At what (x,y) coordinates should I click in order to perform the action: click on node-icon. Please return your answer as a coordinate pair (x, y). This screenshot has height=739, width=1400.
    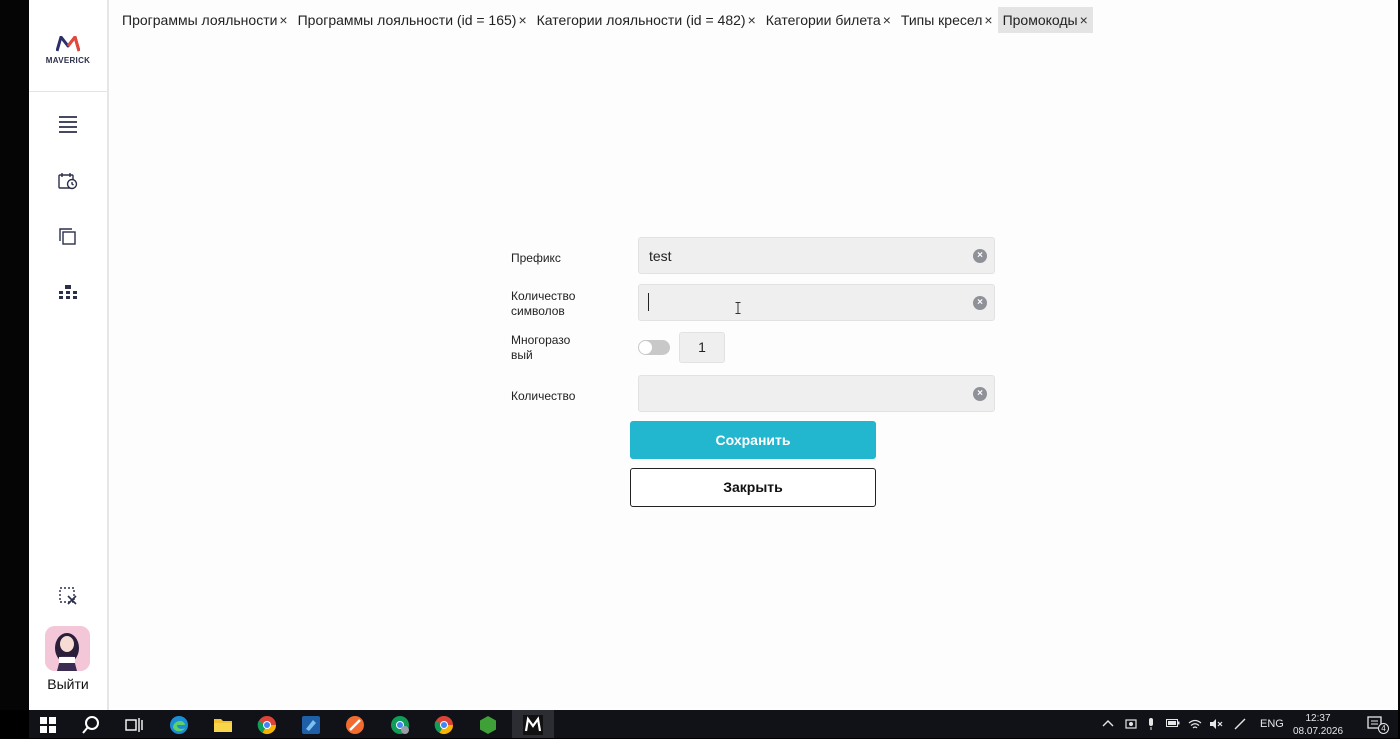
    Looking at the image, I should click on (488, 725).